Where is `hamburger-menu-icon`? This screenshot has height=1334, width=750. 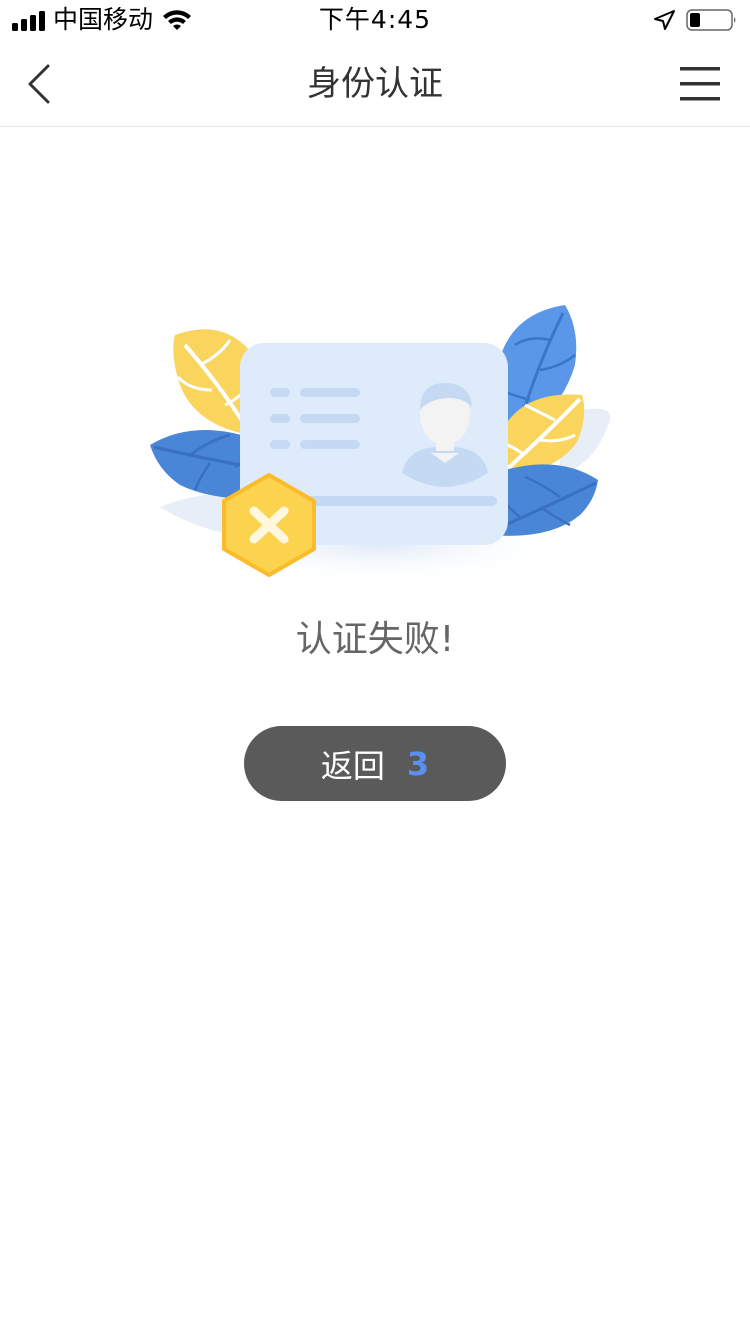 hamburger-menu-icon is located at coordinates (700, 84).